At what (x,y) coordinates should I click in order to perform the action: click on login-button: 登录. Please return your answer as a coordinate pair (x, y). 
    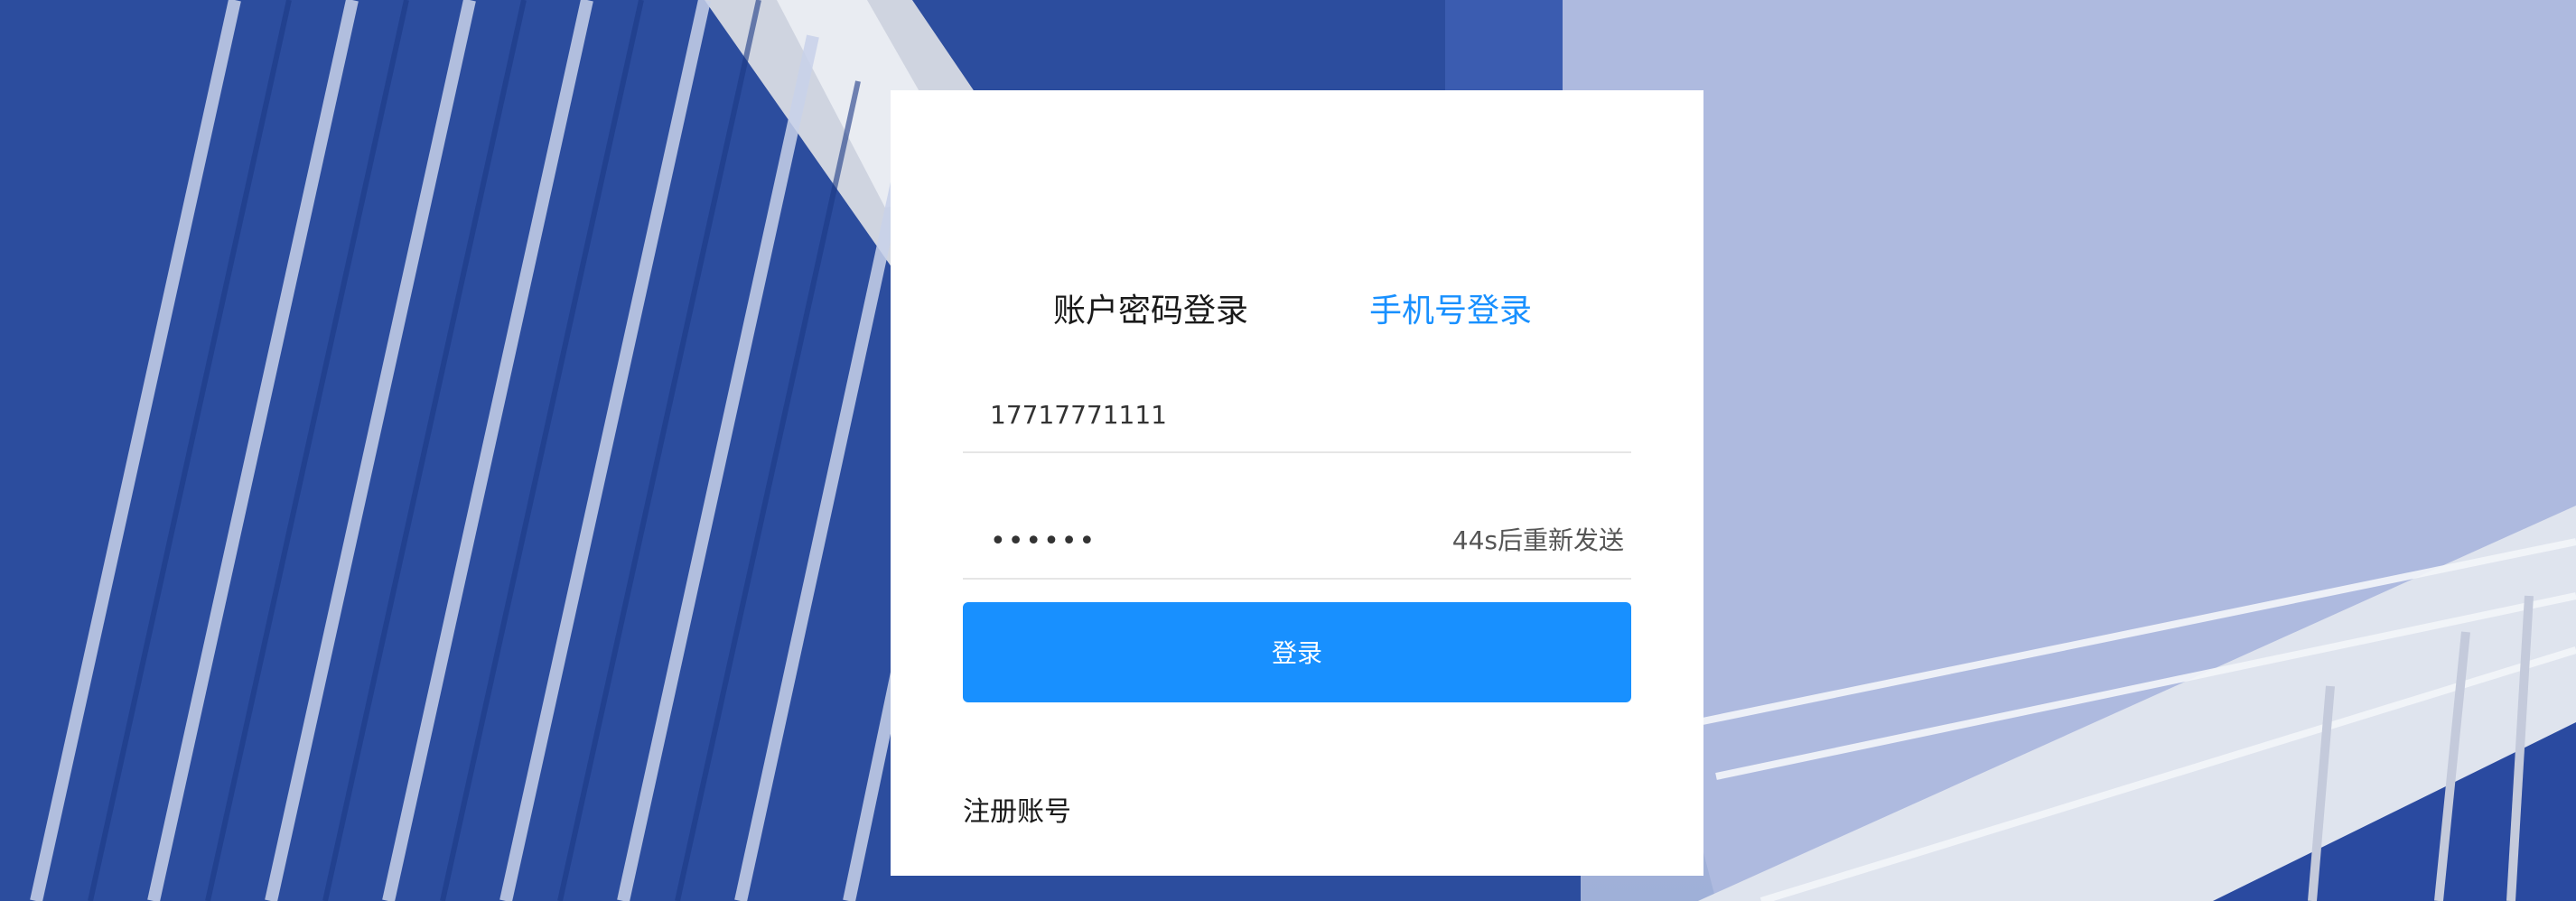
    Looking at the image, I should click on (1297, 652).